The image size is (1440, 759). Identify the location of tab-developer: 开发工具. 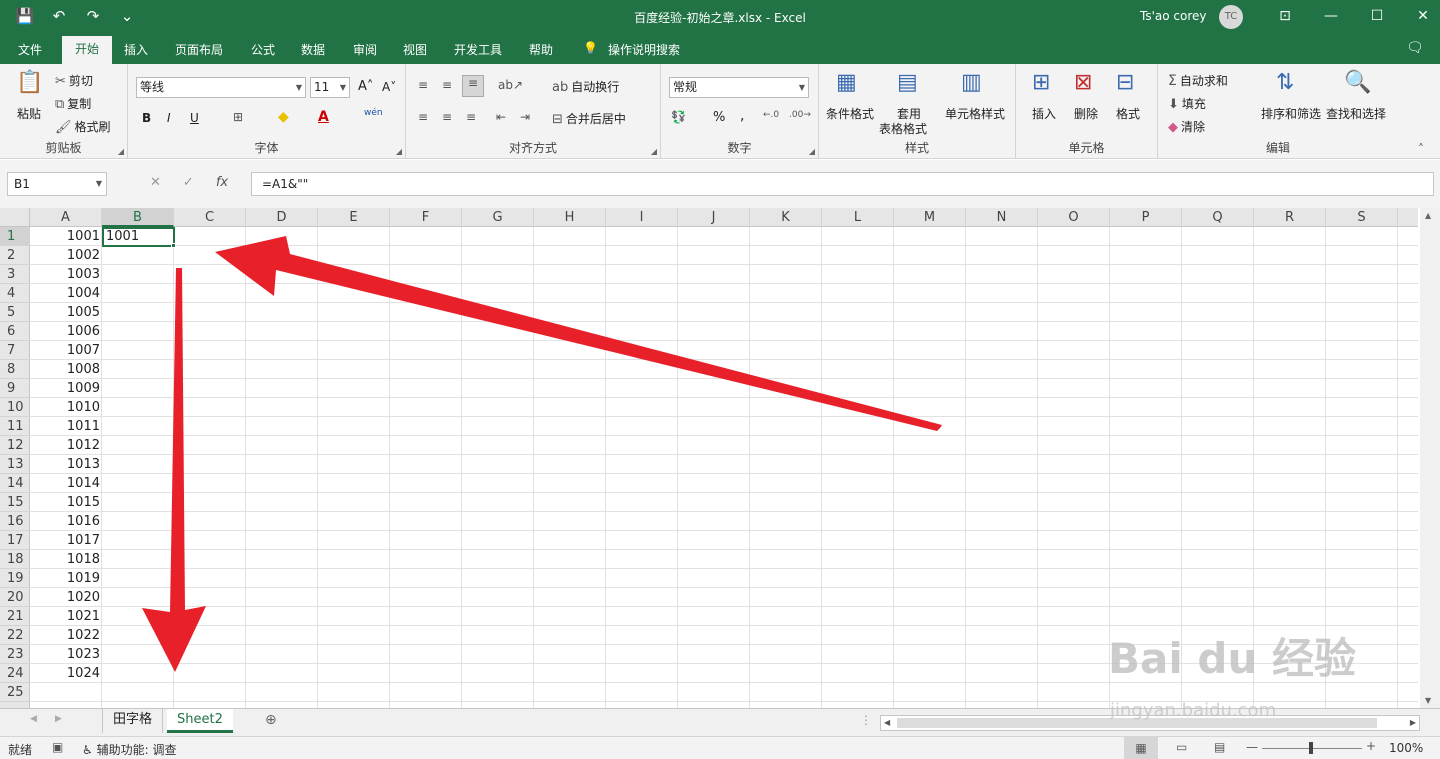
(478, 49).